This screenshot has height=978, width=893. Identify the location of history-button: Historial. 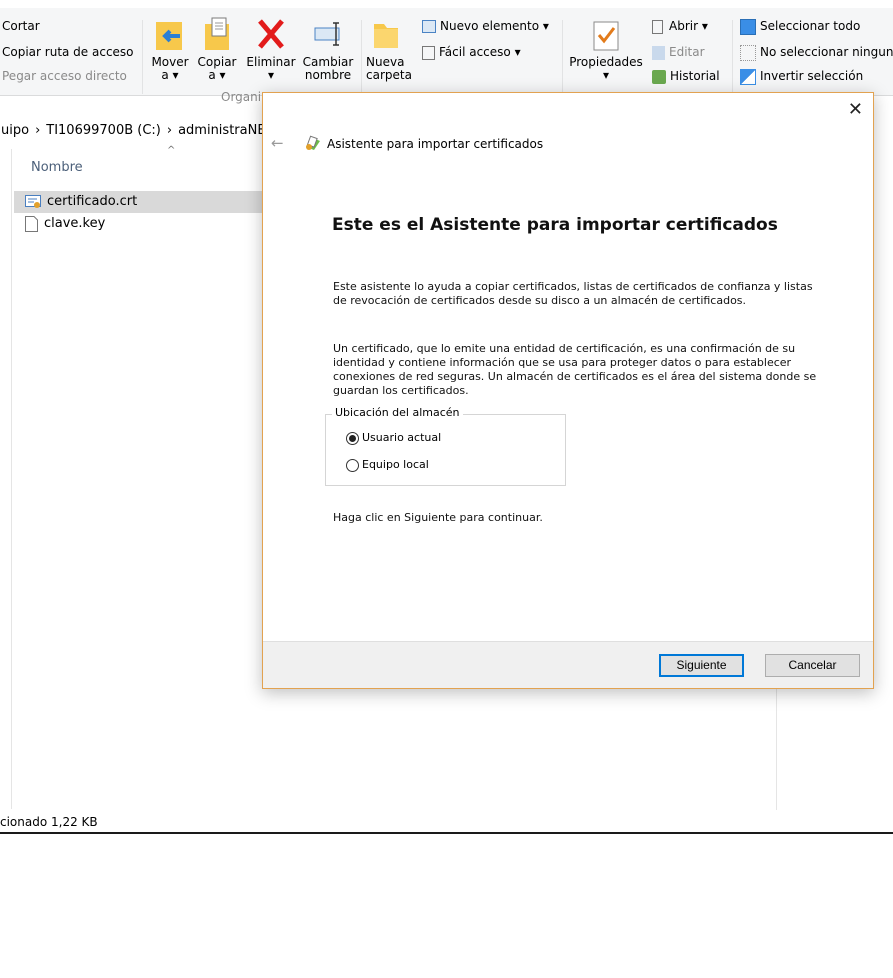
(686, 76).